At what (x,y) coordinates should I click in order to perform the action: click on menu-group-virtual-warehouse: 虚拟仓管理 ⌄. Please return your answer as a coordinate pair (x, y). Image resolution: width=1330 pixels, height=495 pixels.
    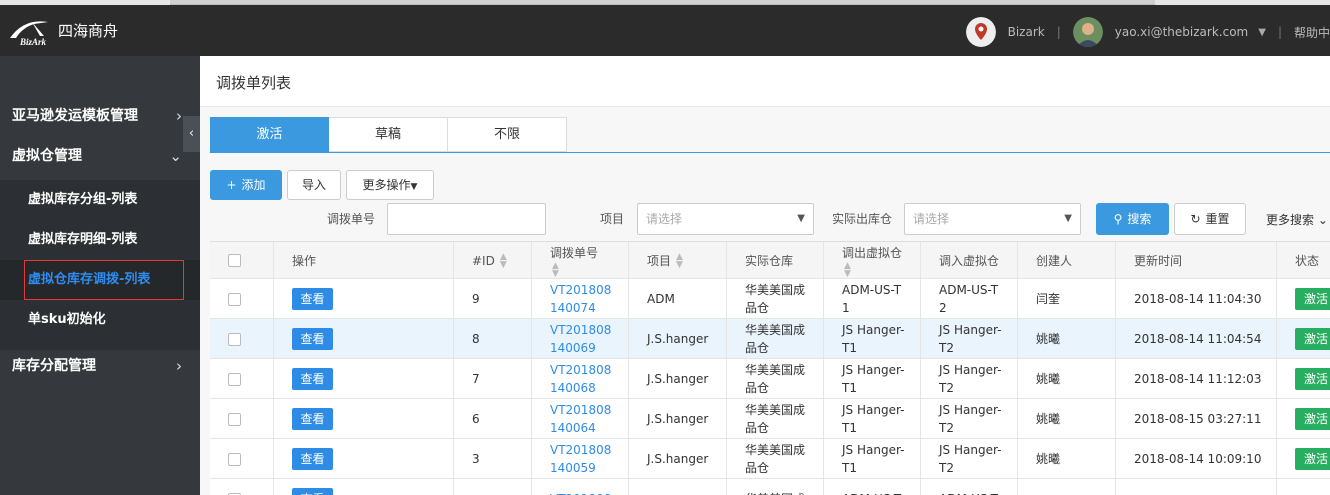
    Looking at the image, I should click on (100, 156).